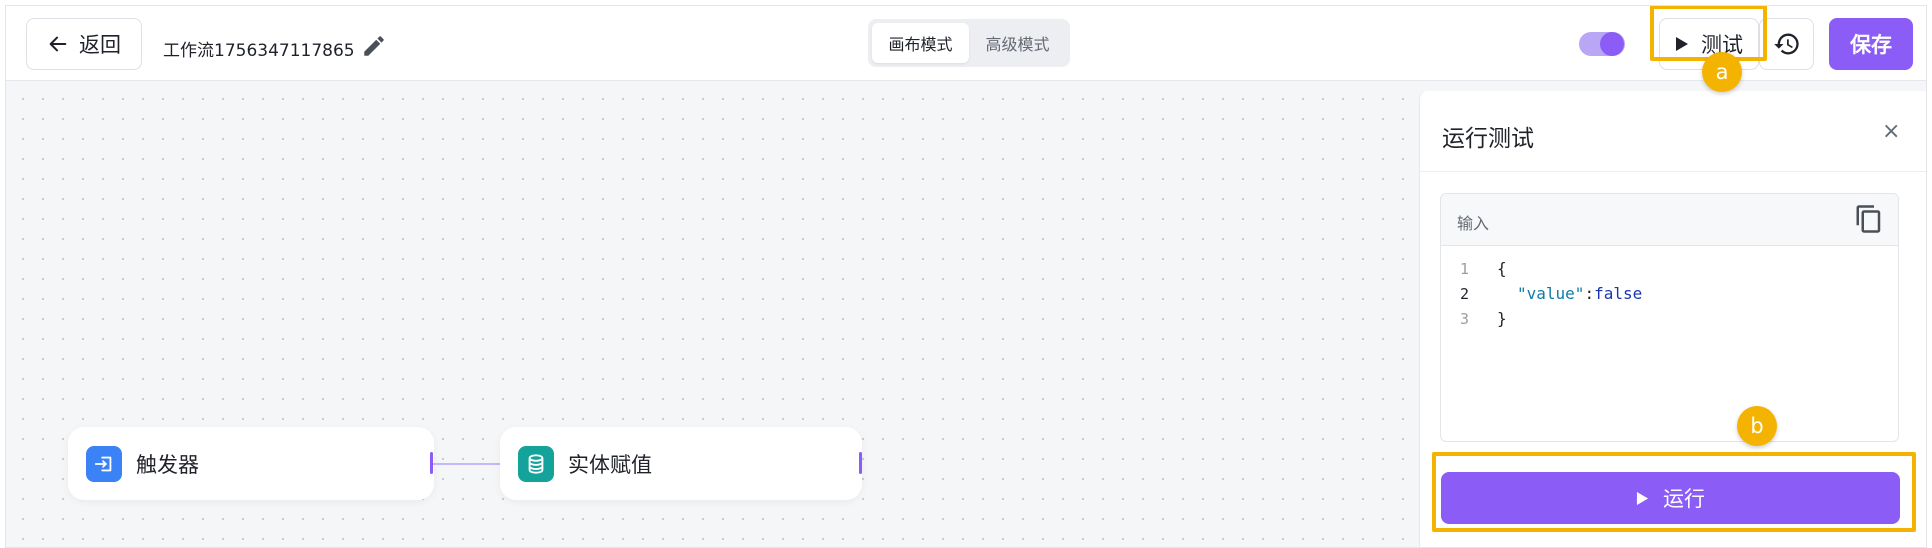 The image size is (1932, 548). What do you see at coordinates (1869, 219) in the screenshot?
I see `copy-icon` at bounding box center [1869, 219].